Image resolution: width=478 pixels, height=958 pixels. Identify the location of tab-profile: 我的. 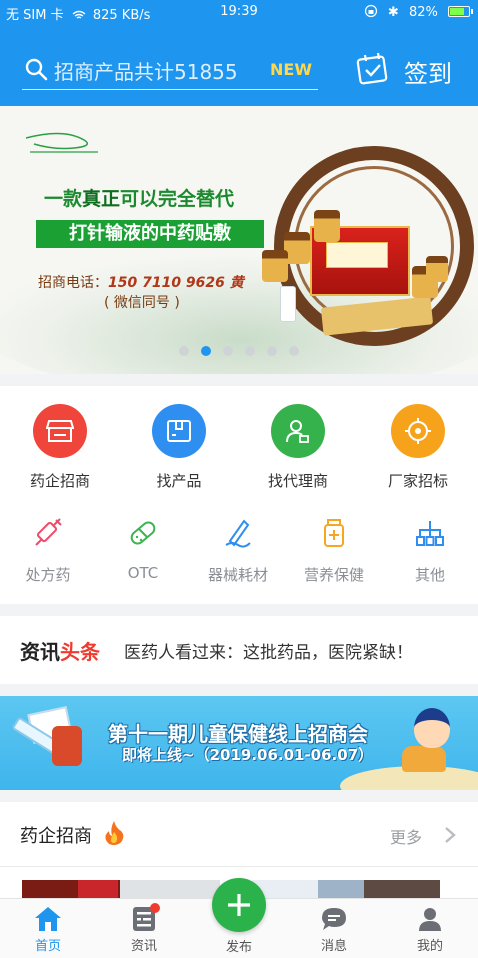
(430, 929).